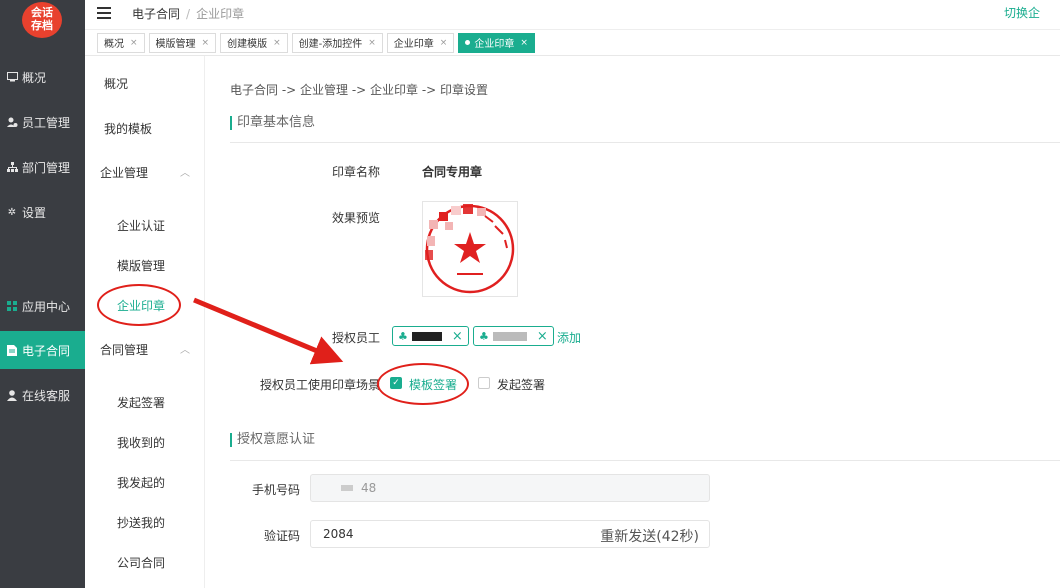  I want to click on nav-label: 部门管理, so click(46, 167).